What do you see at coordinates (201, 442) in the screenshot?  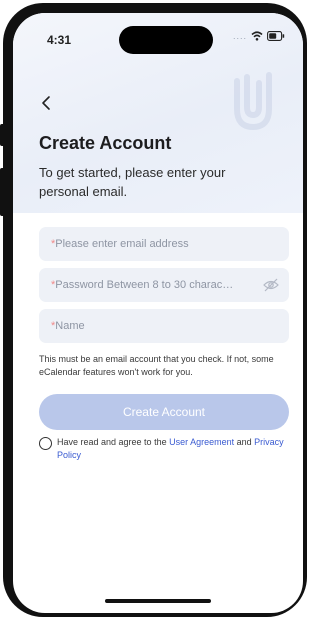 I see `user-agreement-link: User Agreement` at bounding box center [201, 442].